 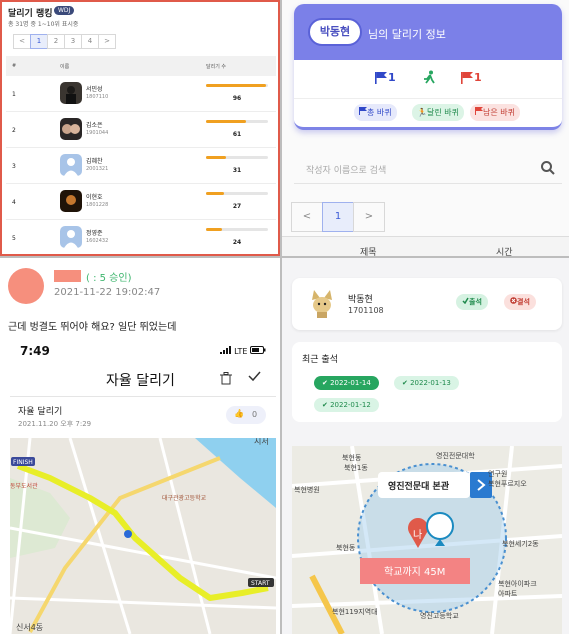 I want to click on run-count: 27, so click(x=237, y=206).